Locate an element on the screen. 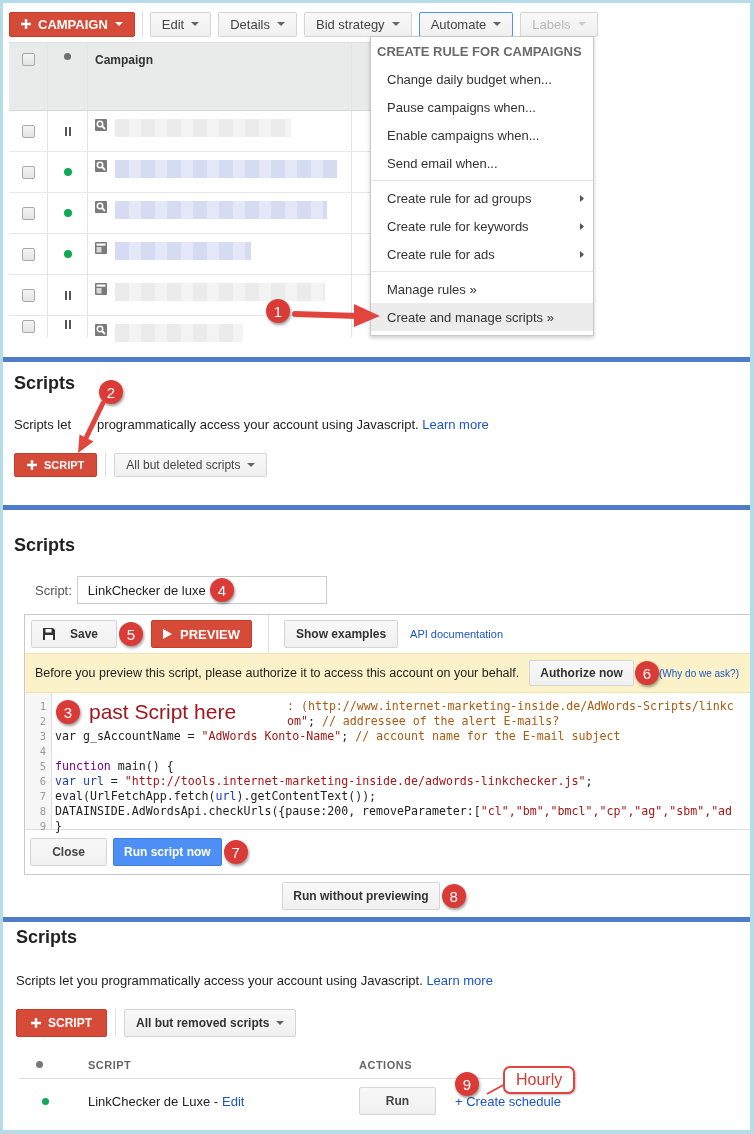  code-line: function main() { is located at coordinates (114, 766).